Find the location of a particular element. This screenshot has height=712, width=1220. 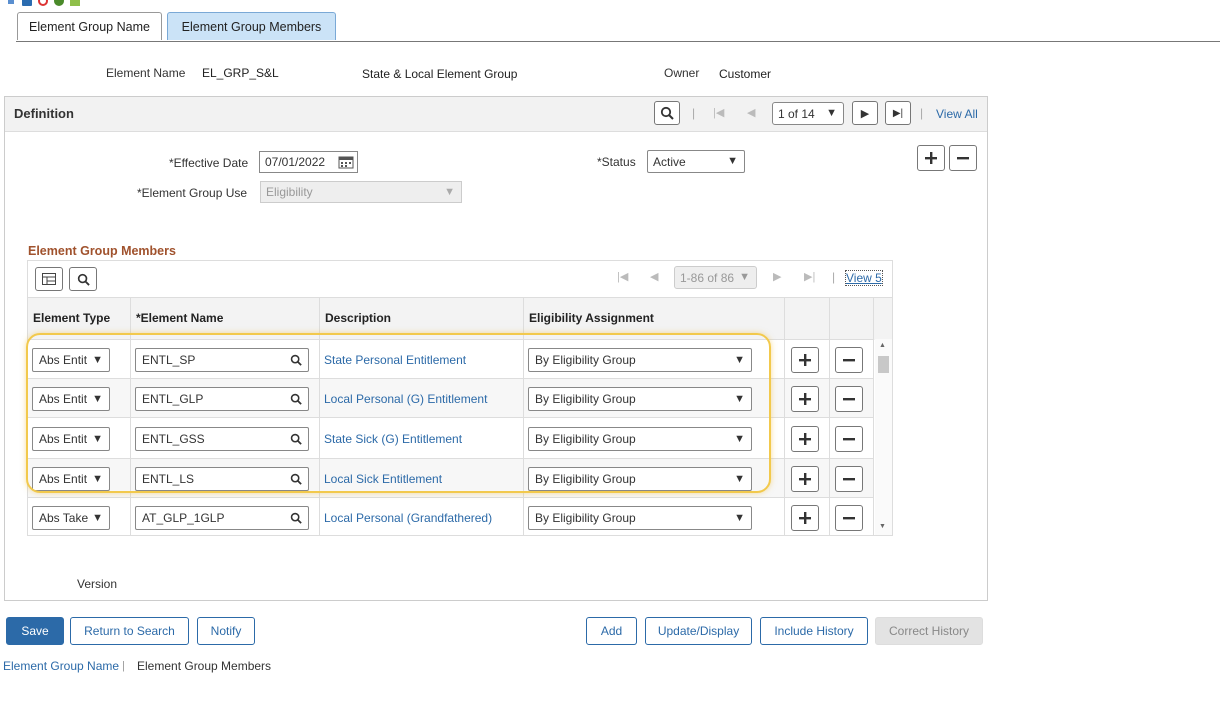

element-name-value: EL_GRP_S&L is located at coordinates (240, 73).